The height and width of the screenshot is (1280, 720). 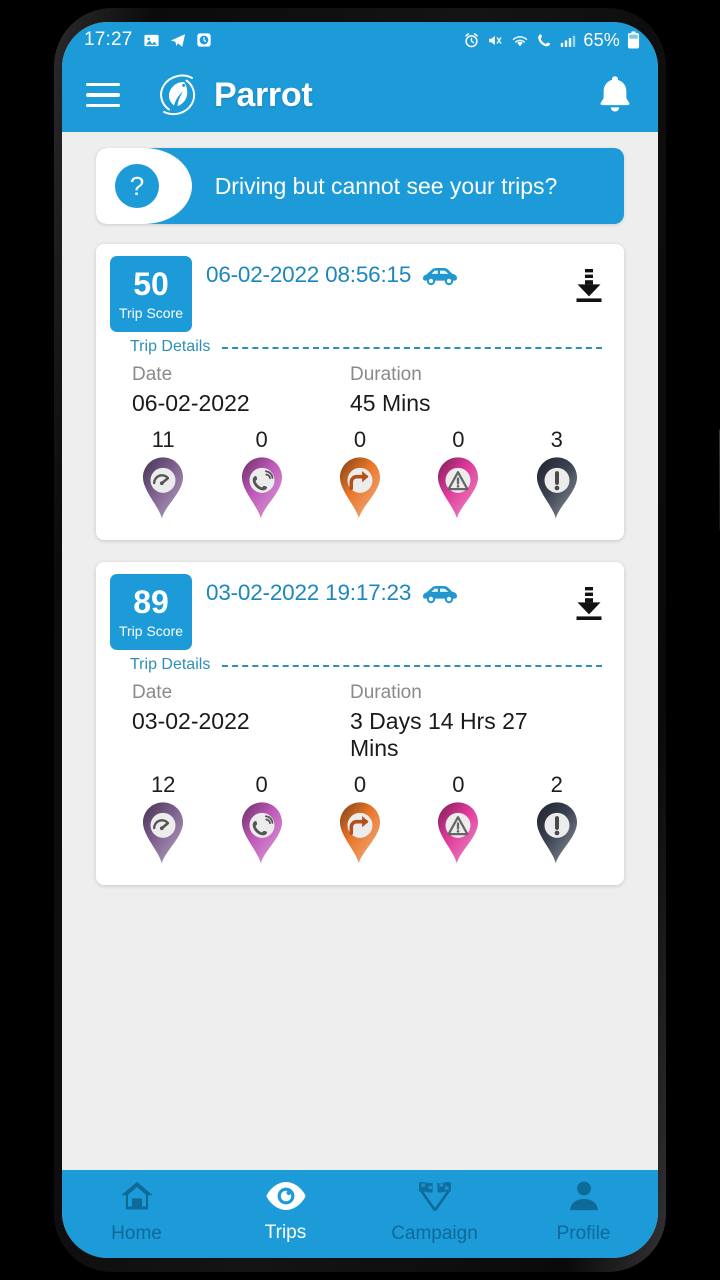 I want to click on trip-score-value: 50, so click(x=151, y=283).